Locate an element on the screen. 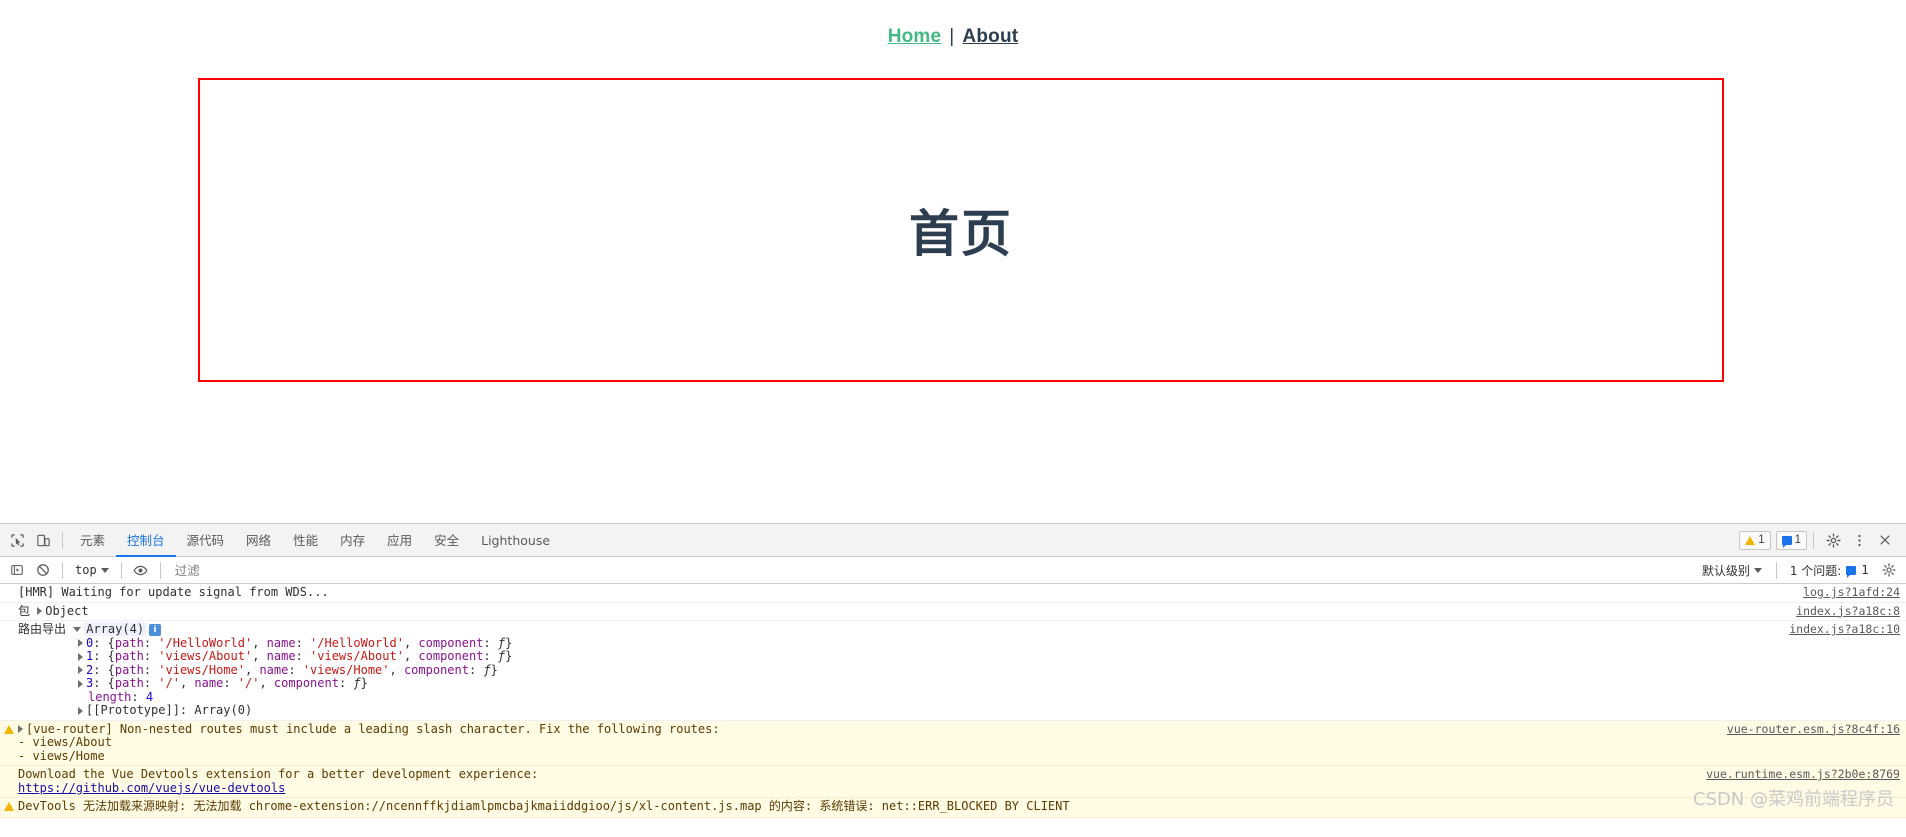 The height and width of the screenshot is (837, 1906). tab-application: 应用 is located at coordinates (399, 540).